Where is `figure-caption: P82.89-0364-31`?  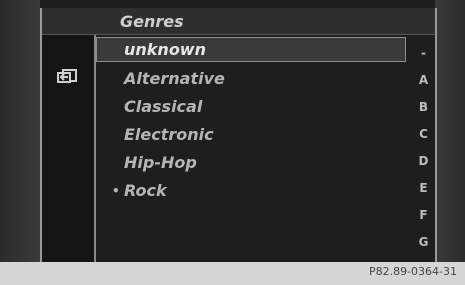 figure-caption: P82.89-0364-31 is located at coordinates (412, 271).